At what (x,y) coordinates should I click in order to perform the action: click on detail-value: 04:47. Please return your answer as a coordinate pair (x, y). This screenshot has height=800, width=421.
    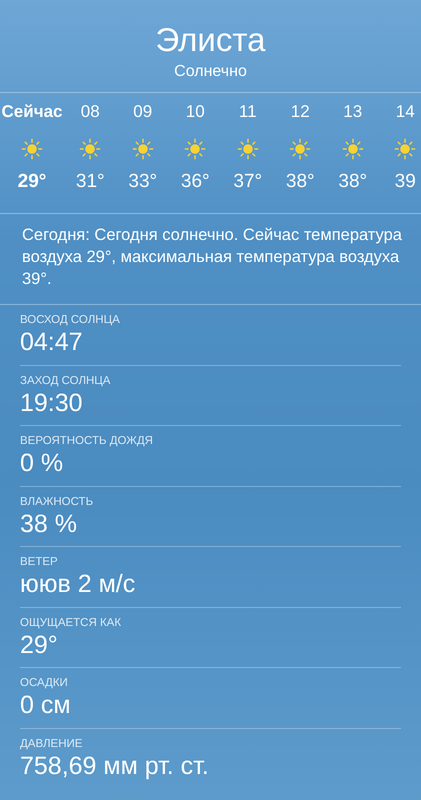
    Looking at the image, I should click on (52, 342).